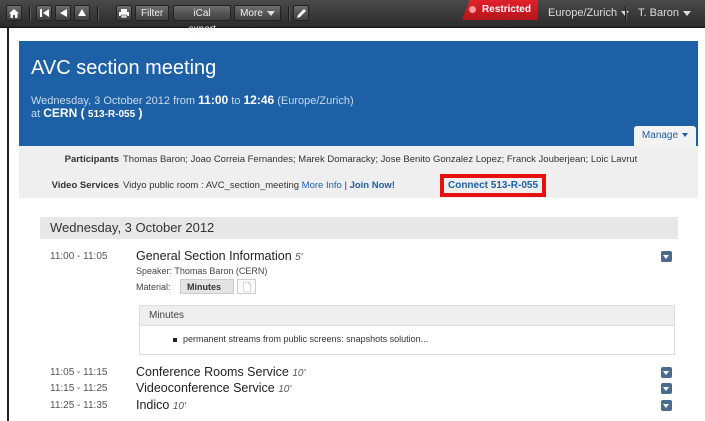  Describe the element at coordinates (251, 13) in the screenshot. I see `more-label: More` at that location.